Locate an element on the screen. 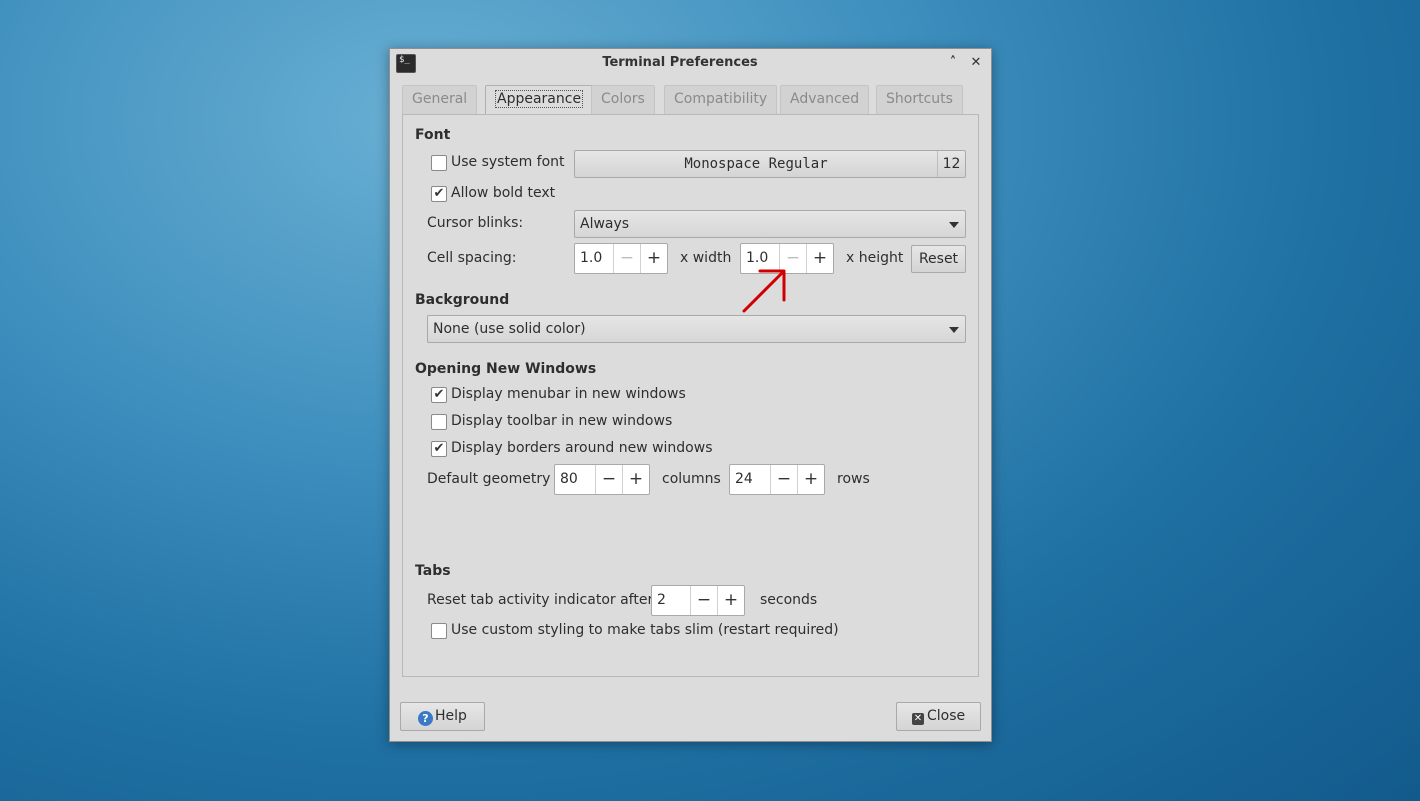 Image resolution: width=1420 pixels, height=801 pixels. display-borders-label: Display borders around new windows is located at coordinates (582, 448).